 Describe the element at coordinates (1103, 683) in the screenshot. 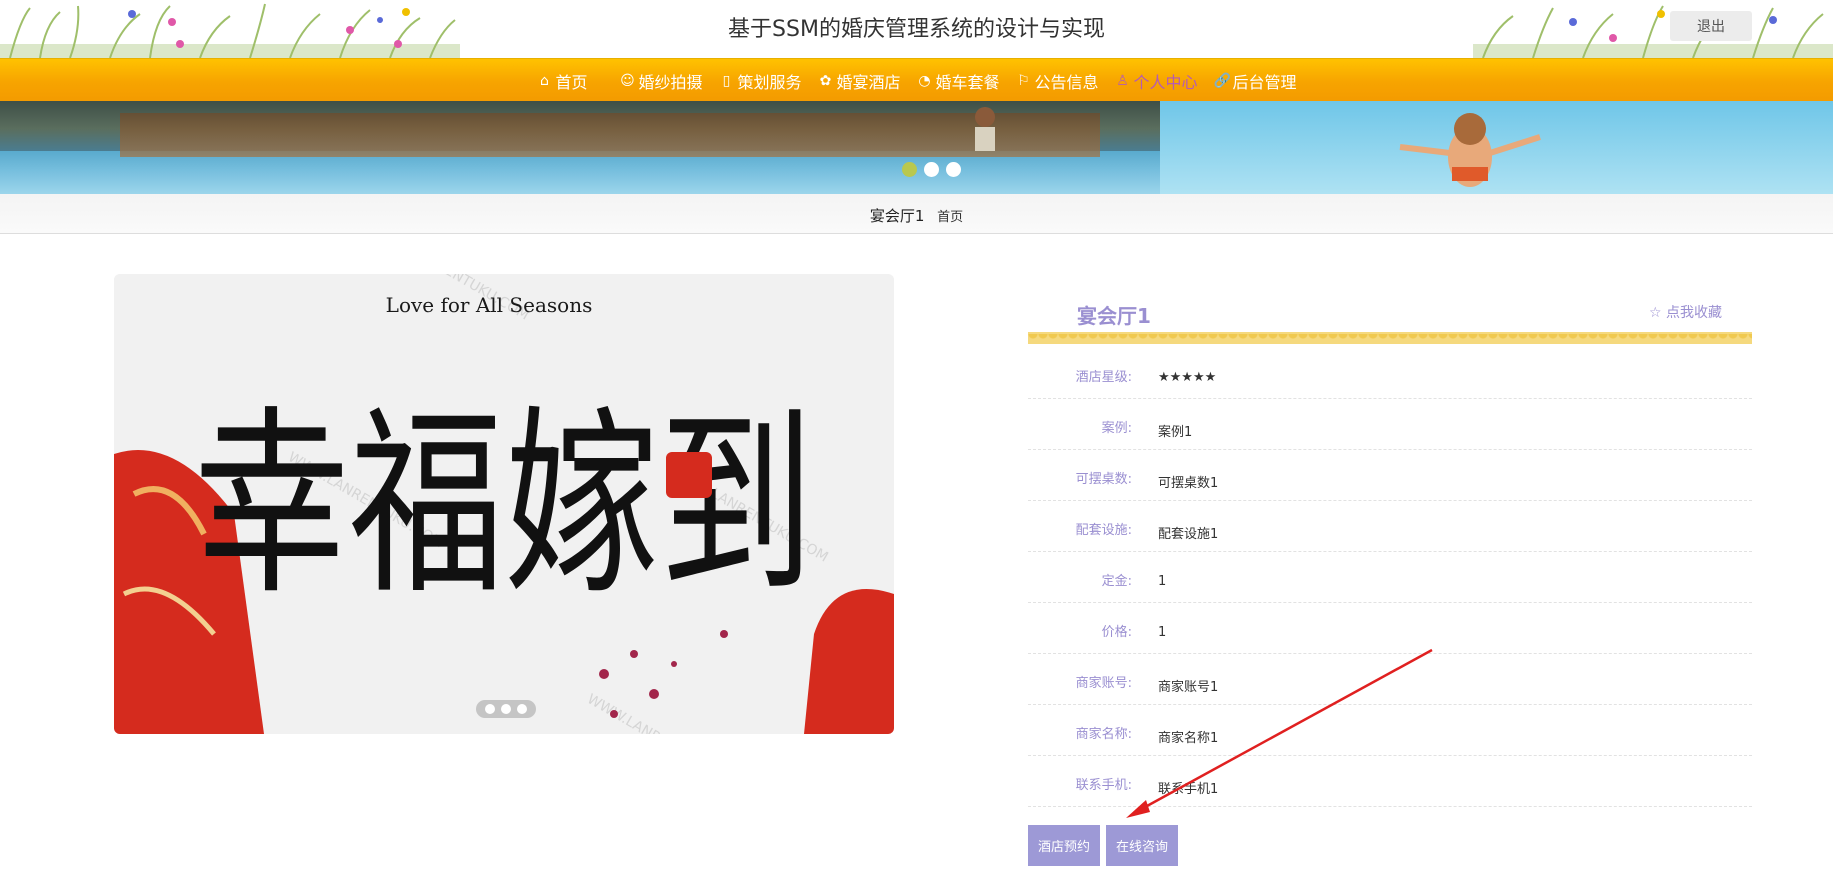

I see `field-label: 商家账号:` at that location.